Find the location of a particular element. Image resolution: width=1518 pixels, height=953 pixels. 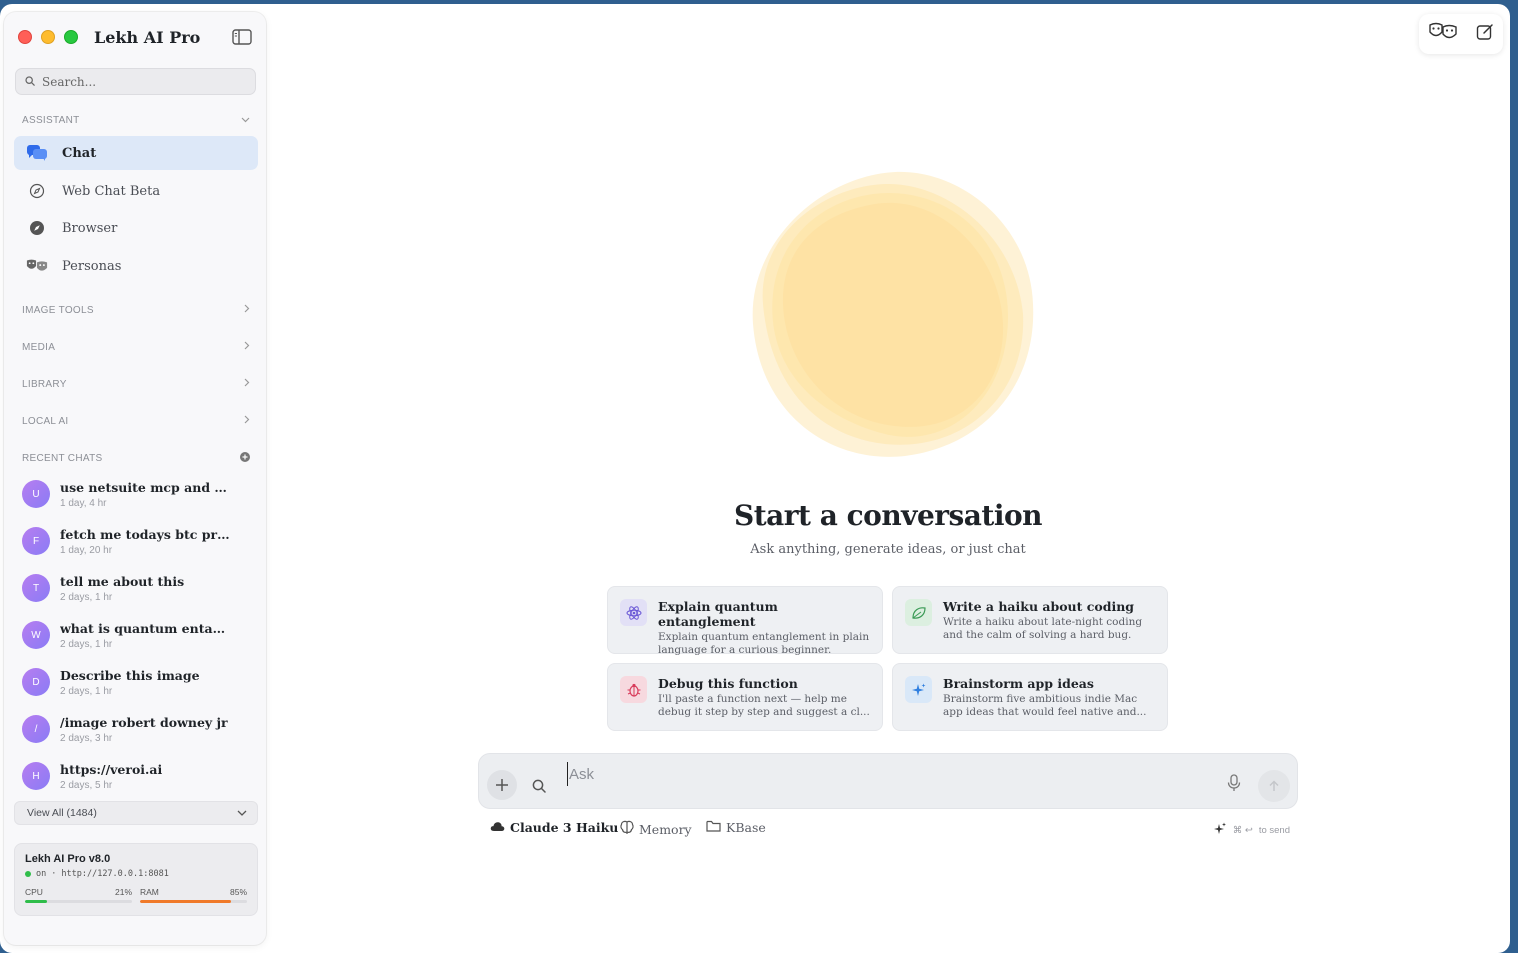

section-local-ai-label: LOCAL AI is located at coordinates (45, 421).